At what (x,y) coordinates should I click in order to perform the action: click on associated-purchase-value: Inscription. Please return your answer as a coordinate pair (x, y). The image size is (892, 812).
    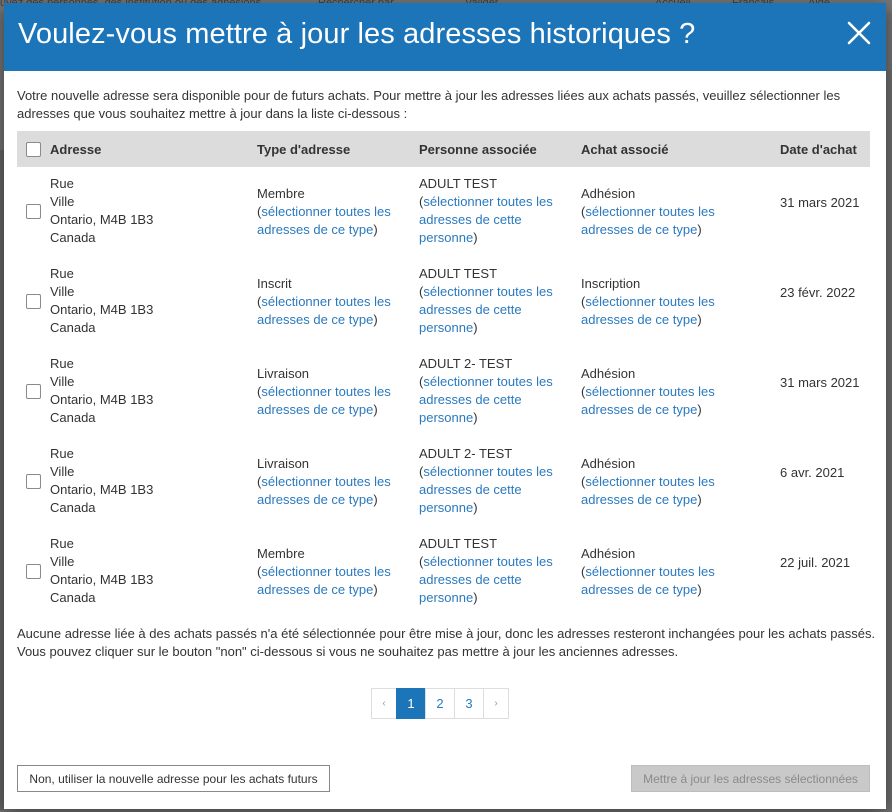
    Looking at the image, I should click on (611, 283).